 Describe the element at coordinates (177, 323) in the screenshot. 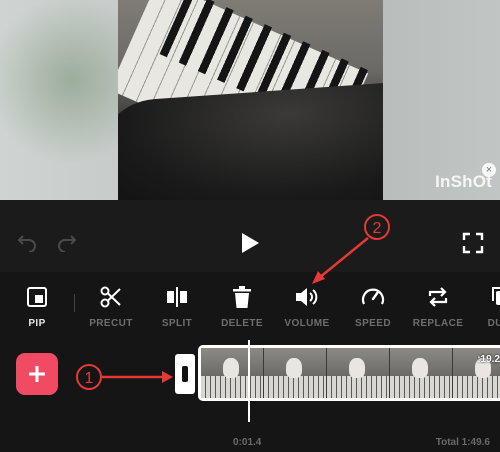

I see `tool-label: SPLIT` at that location.